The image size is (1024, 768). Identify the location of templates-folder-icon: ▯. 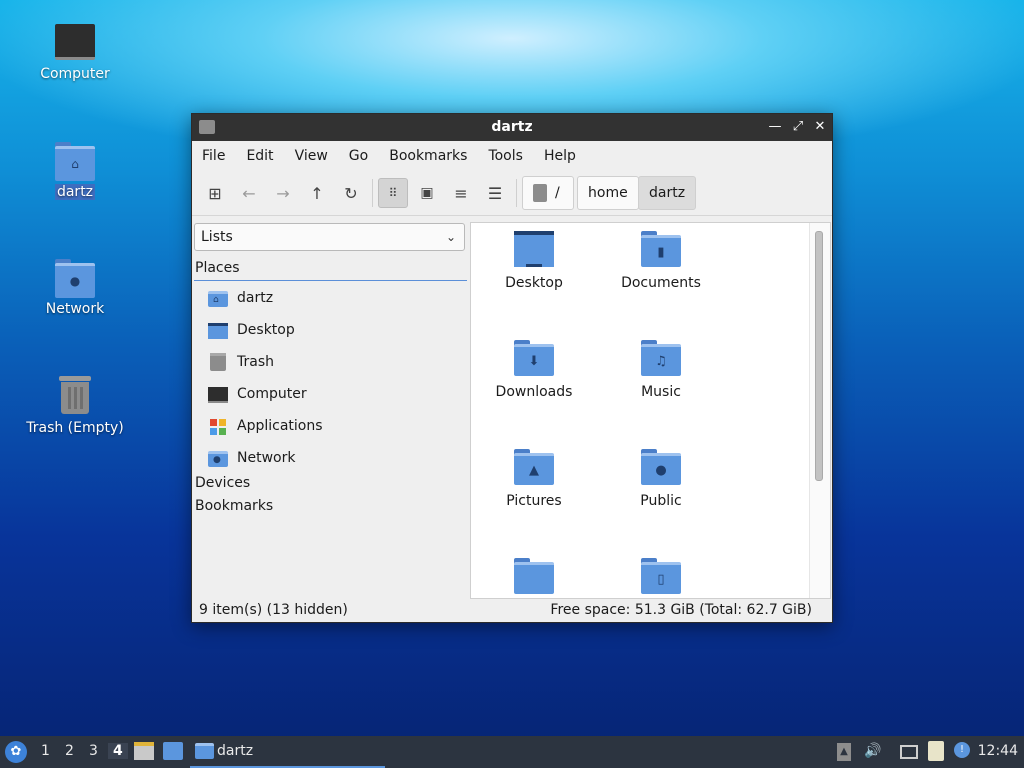
(661, 576).